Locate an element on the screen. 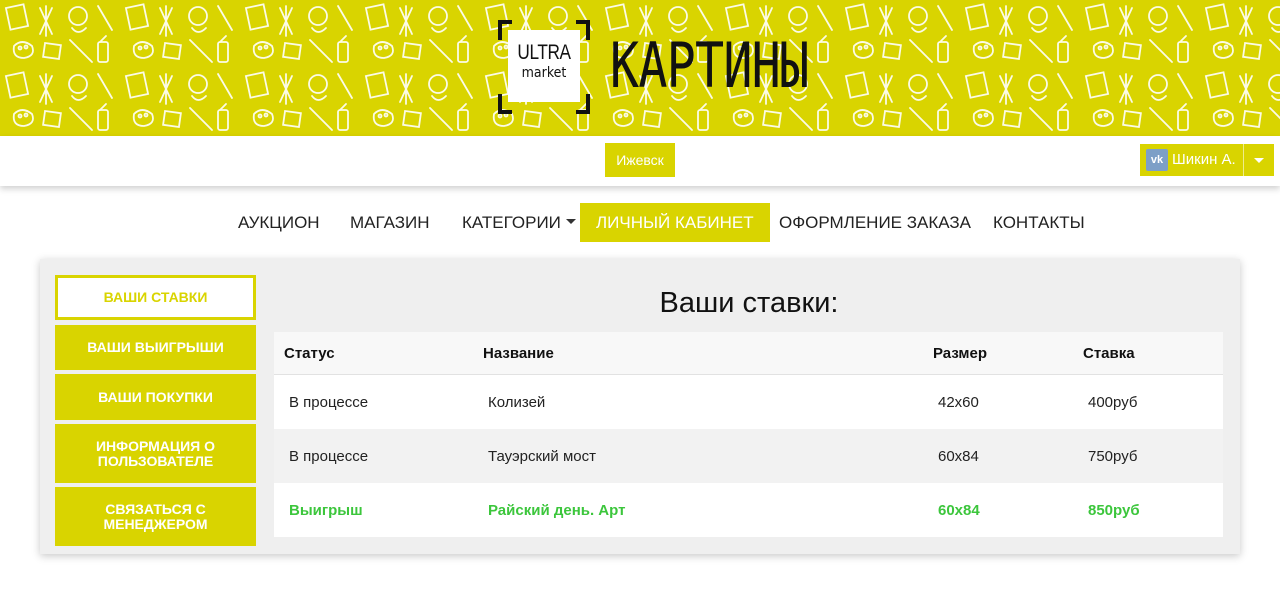 This screenshot has height=596, width=1280. column-header-status: Статус is located at coordinates (309, 353).